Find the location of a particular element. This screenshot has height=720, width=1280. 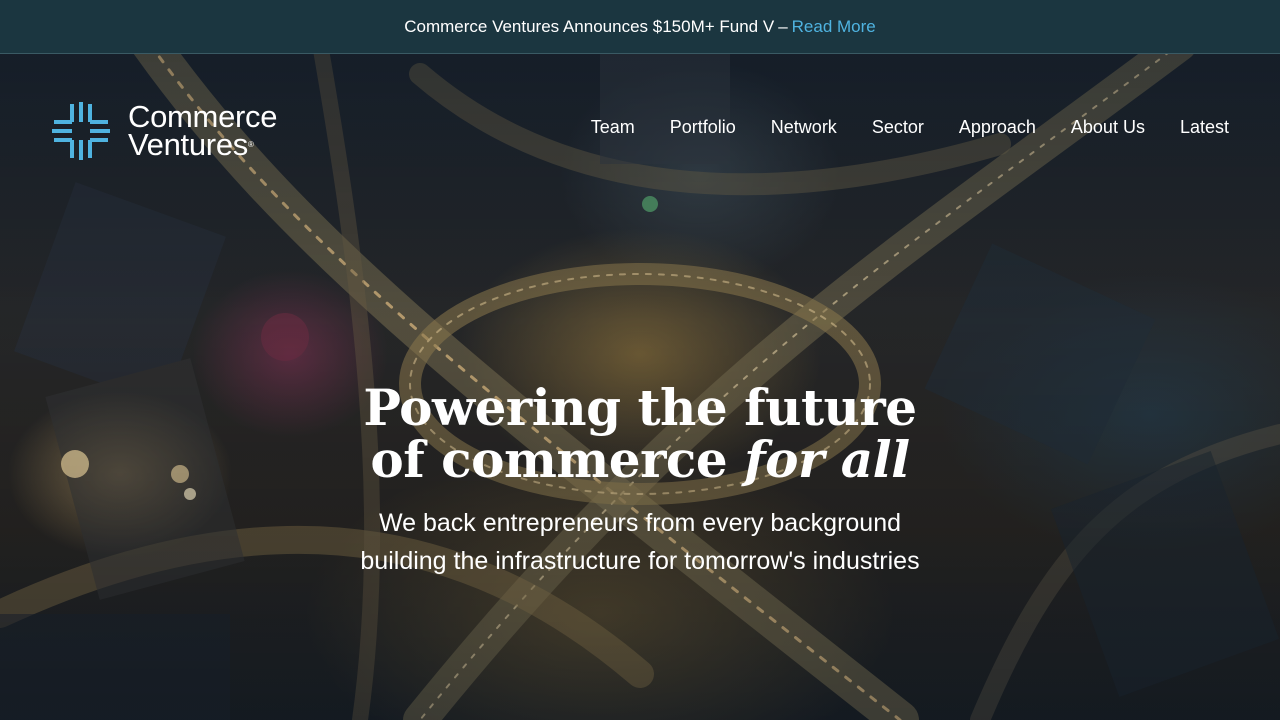

nav-item-team: Team is located at coordinates (613, 127).